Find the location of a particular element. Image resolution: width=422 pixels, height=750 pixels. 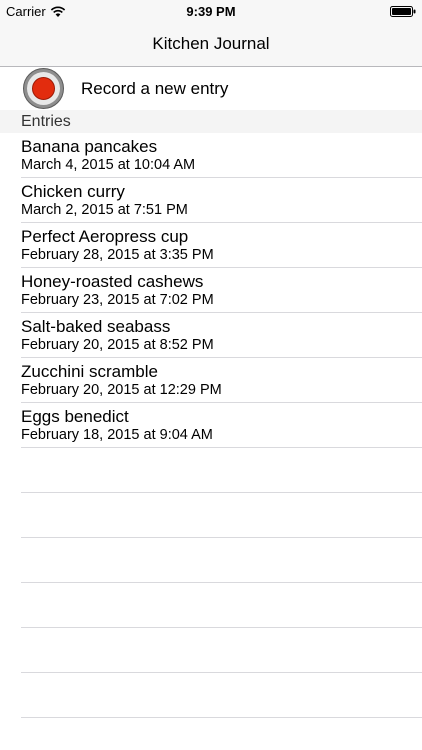

entry-title: Chicken curry is located at coordinates (73, 191).